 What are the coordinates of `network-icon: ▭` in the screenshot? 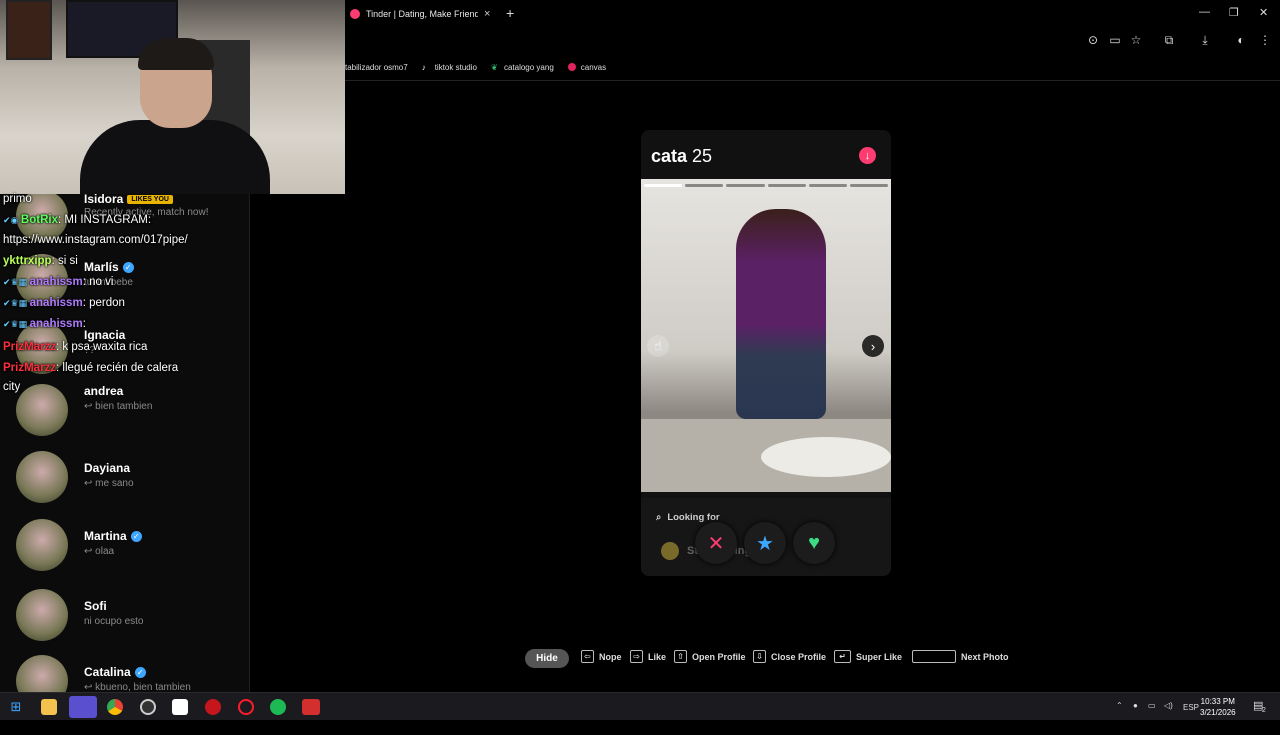 It's located at (1152, 715).